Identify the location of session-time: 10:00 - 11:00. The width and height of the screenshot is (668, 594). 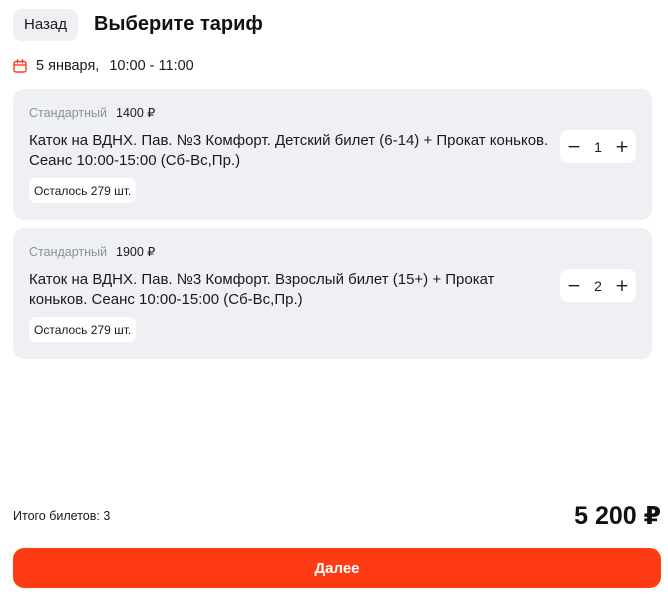
(151, 66).